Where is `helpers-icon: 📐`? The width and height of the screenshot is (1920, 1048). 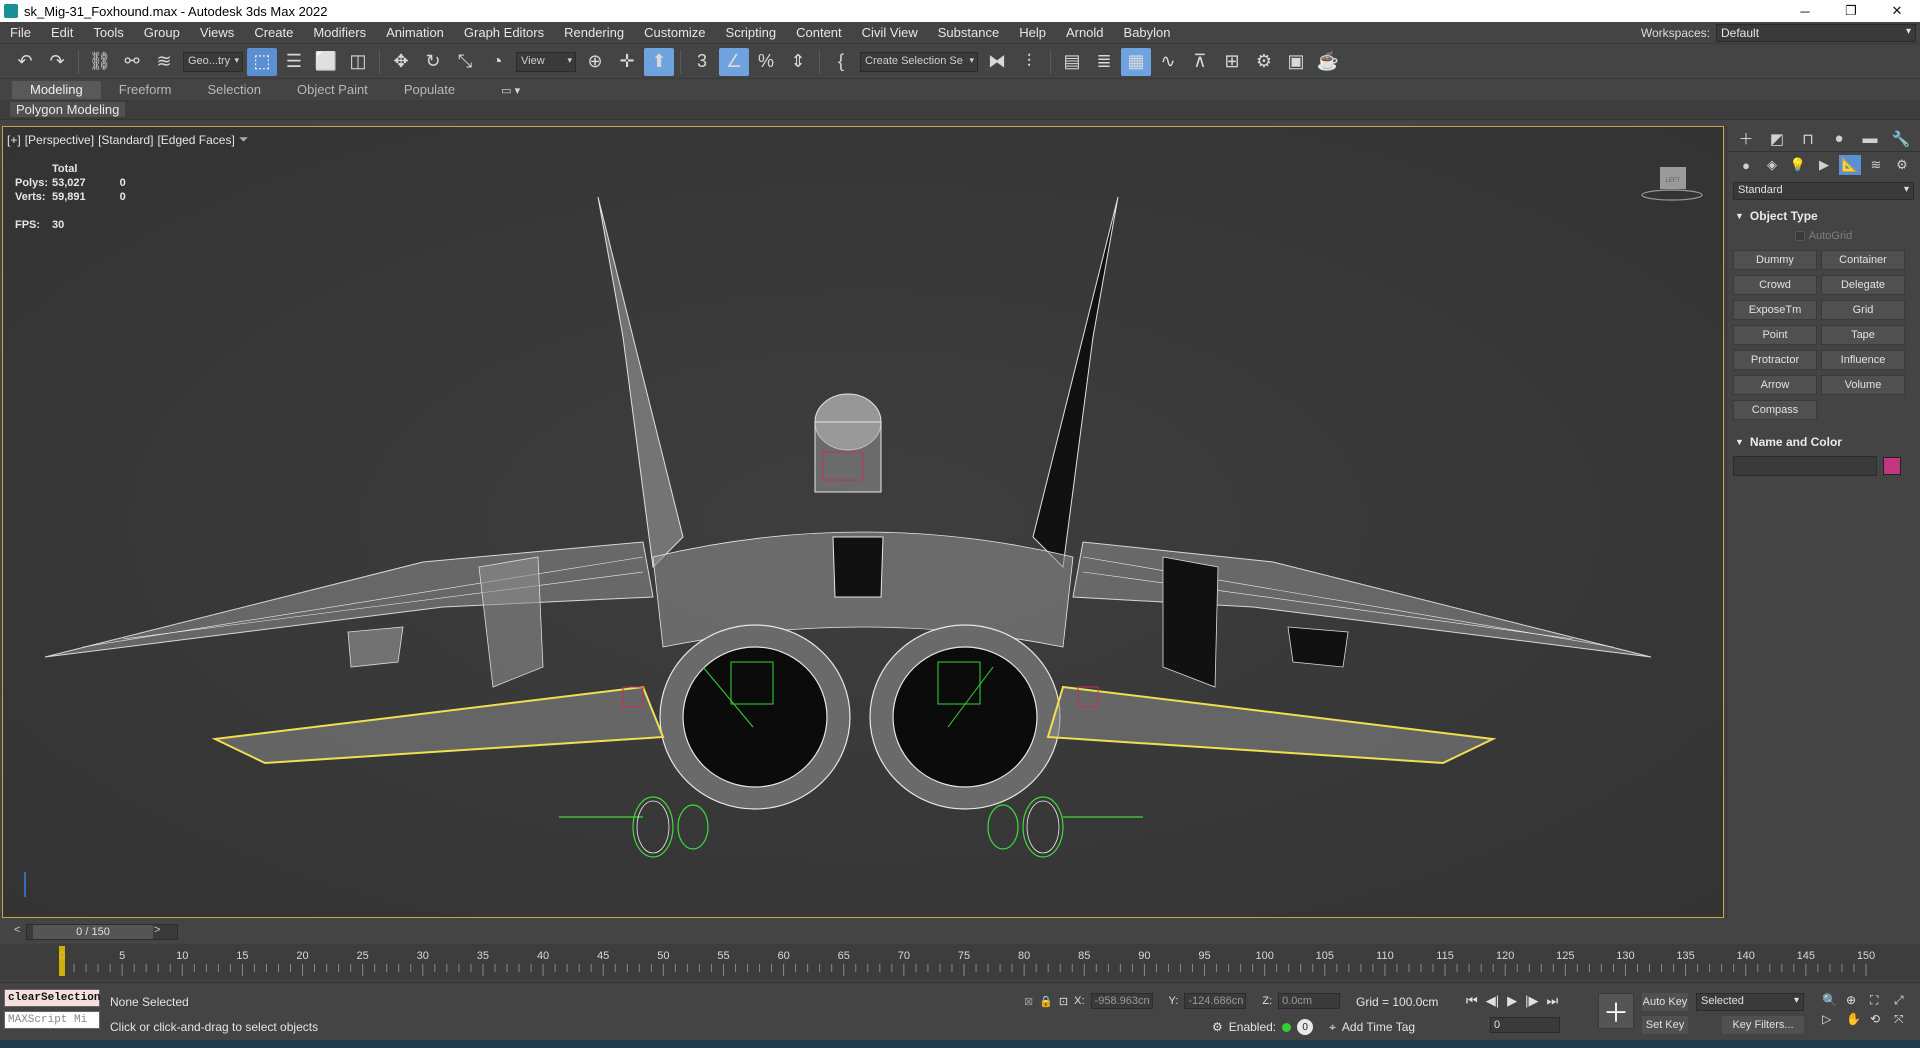
helpers-icon: 📐 is located at coordinates (1850, 165).